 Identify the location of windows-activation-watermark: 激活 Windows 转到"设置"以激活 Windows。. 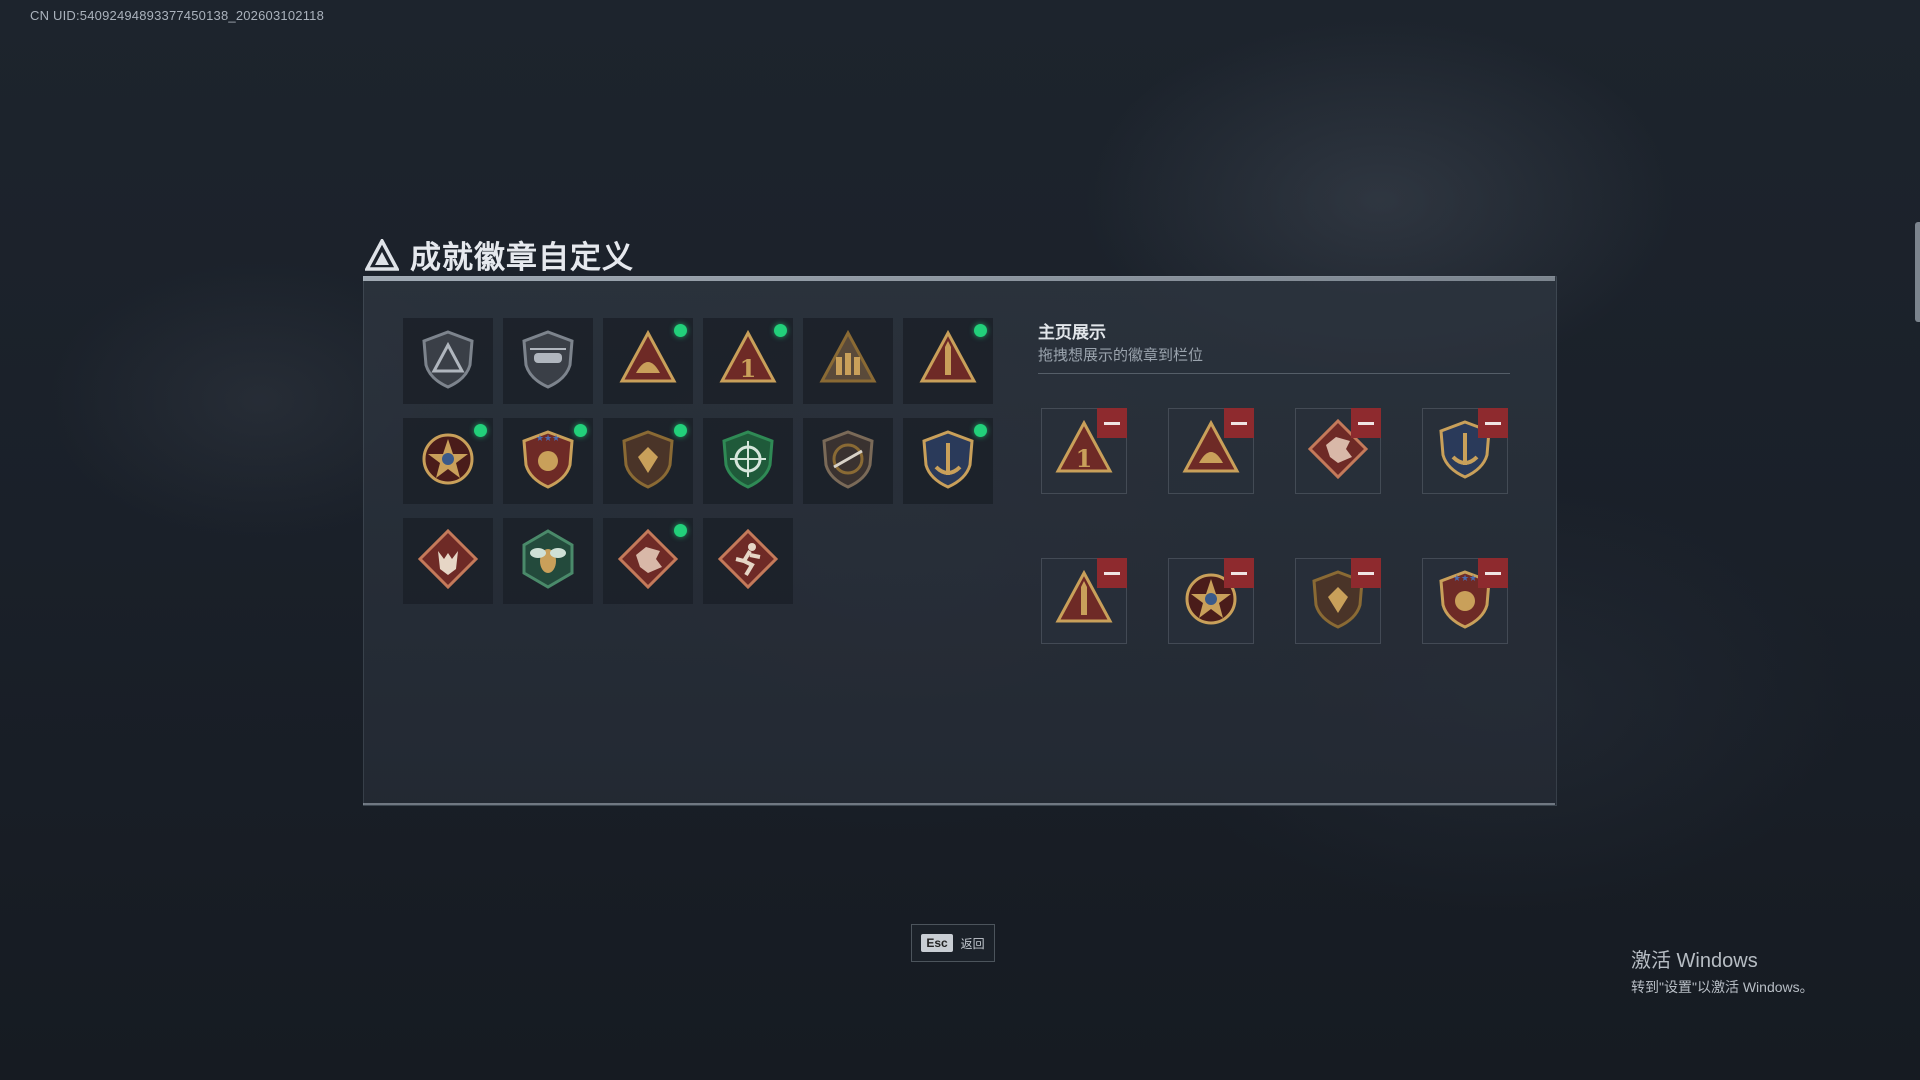
(1722, 970).